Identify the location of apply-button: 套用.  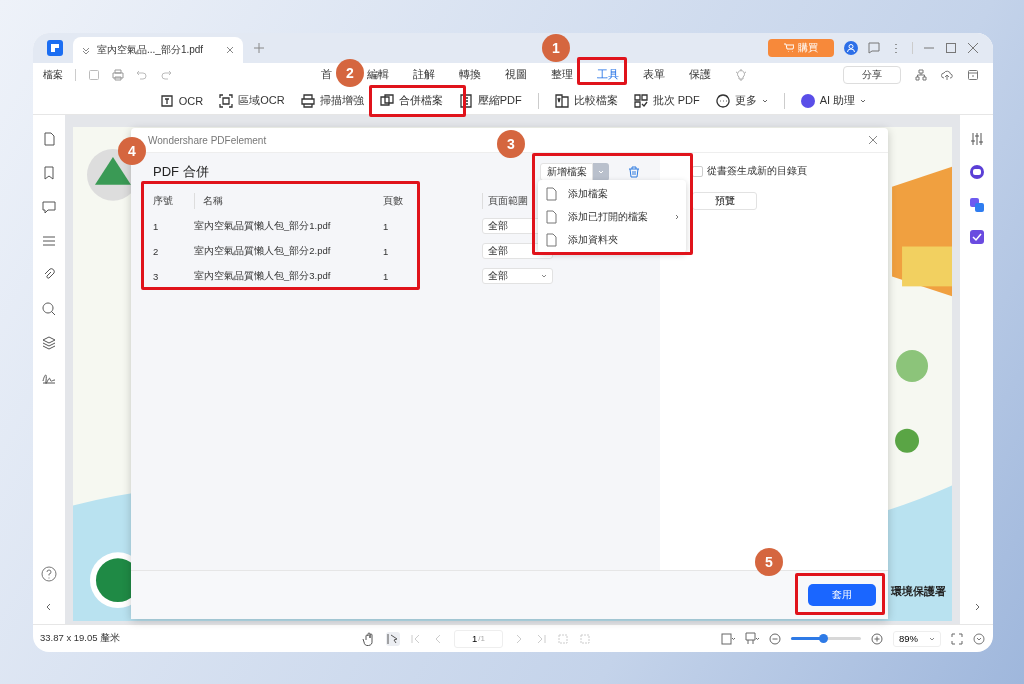
(842, 595).